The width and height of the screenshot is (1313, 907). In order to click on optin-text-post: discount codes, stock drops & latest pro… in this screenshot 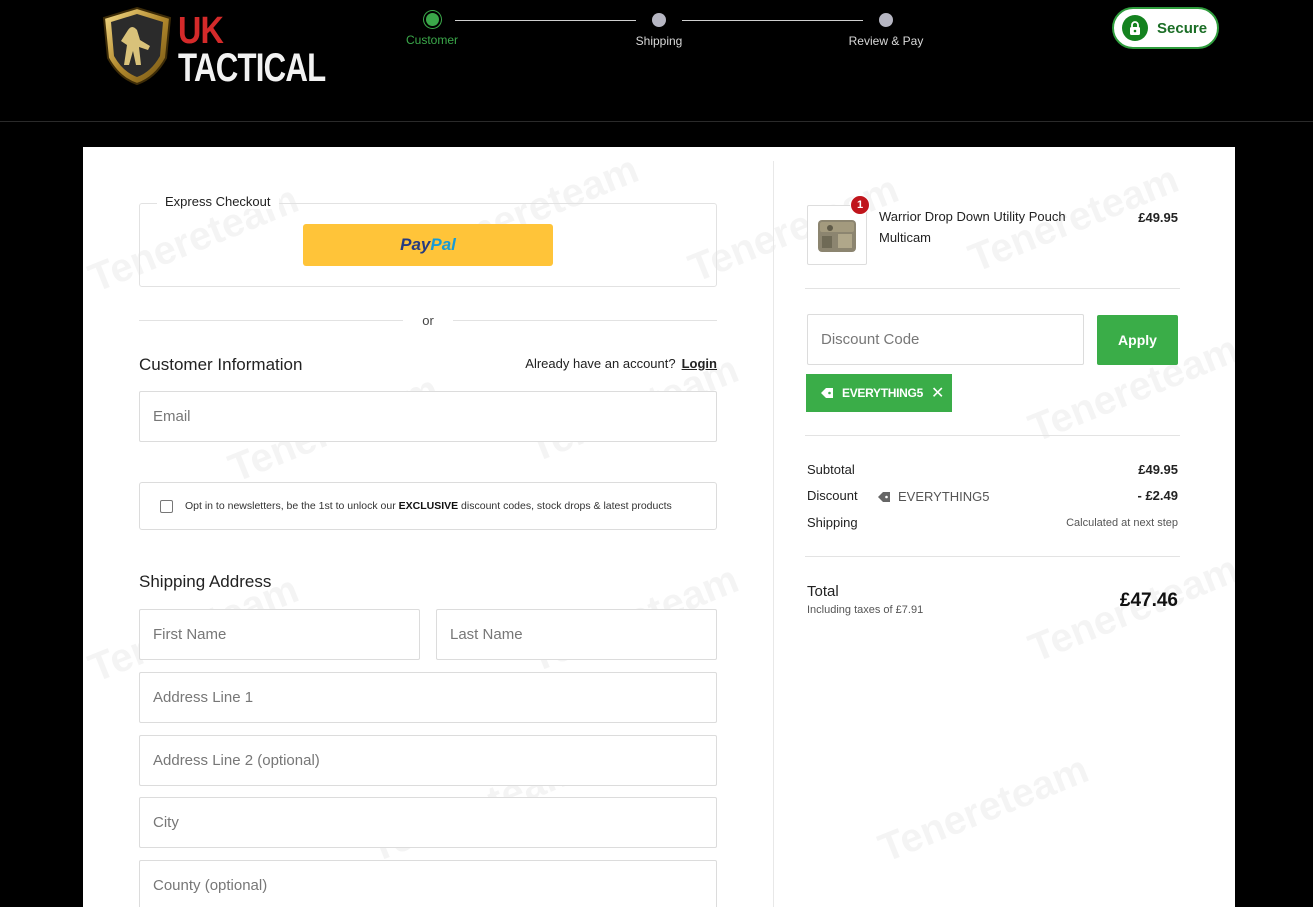, I will do `click(565, 506)`.